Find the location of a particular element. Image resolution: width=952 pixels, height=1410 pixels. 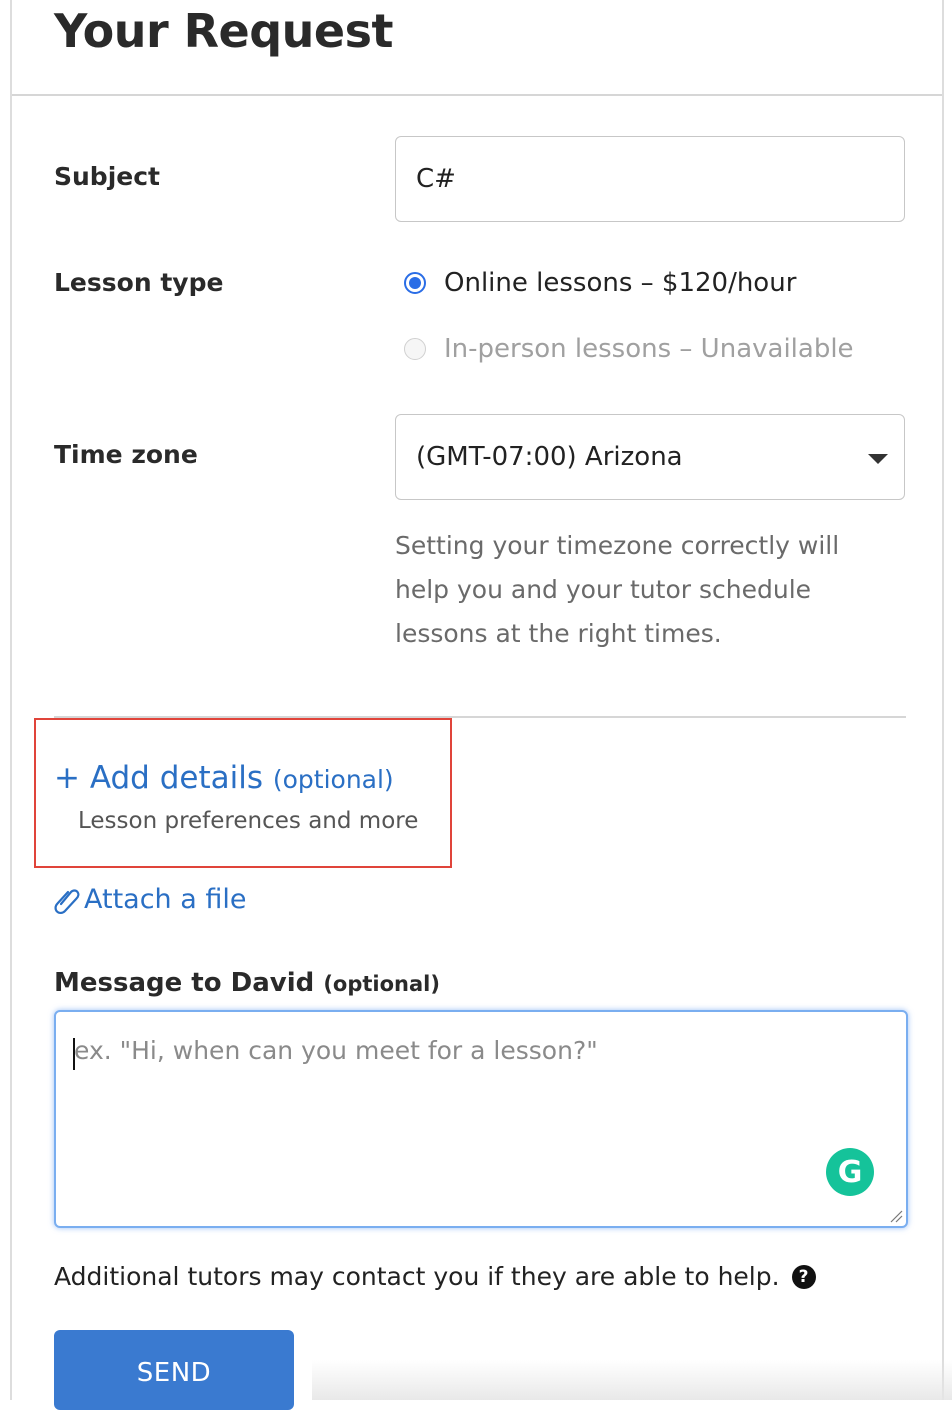

add-details-link: + Add details (optional) is located at coordinates (224, 778).